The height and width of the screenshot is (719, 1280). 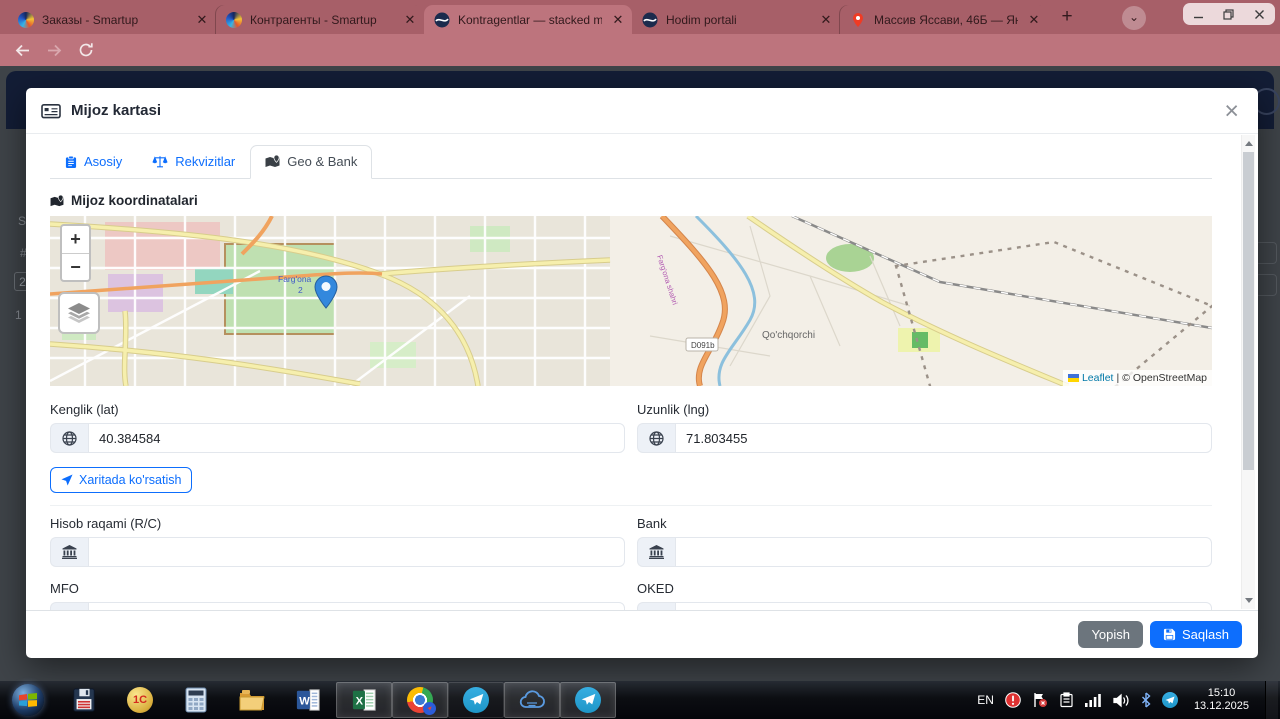 I want to click on new-tab-button: +, so click(x=1067, y=18).